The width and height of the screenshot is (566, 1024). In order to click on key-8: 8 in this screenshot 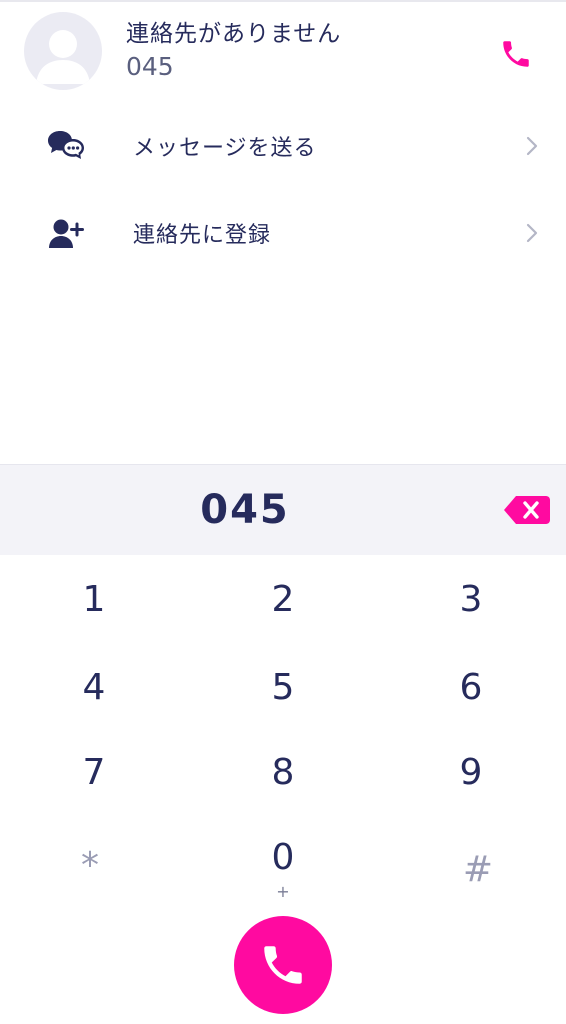, I will do `click(283, 773)`.